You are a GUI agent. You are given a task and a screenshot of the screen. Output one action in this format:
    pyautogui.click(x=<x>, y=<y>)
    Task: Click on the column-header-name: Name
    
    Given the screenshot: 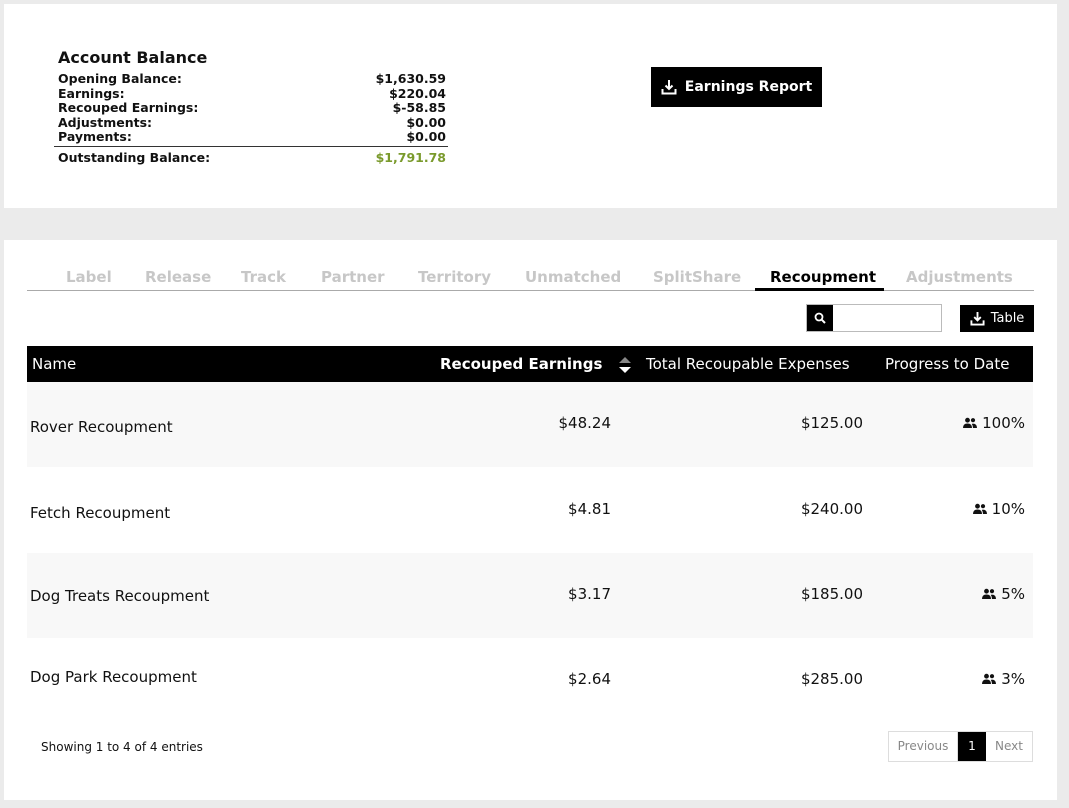 What is the action you would take?
    pyautogui.click(x=54, y=364)
    